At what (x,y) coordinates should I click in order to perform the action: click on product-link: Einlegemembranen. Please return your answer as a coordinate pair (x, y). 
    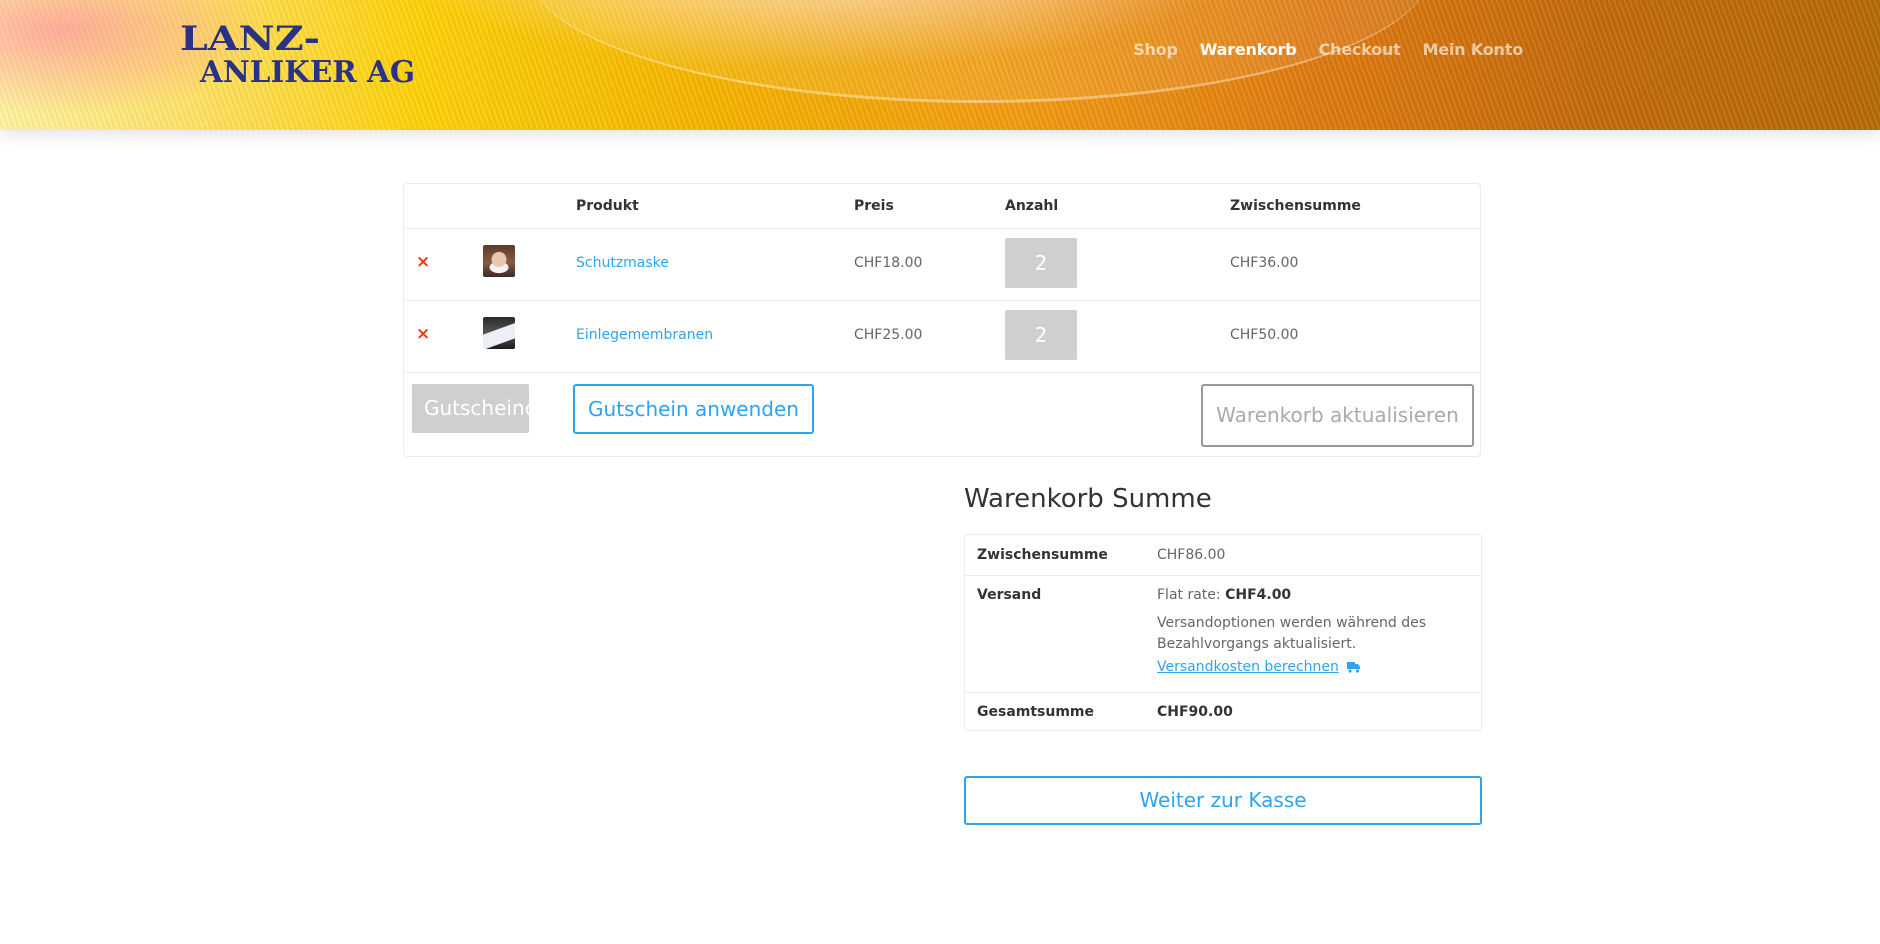
    Looking at the image, I should click on (644, 335).